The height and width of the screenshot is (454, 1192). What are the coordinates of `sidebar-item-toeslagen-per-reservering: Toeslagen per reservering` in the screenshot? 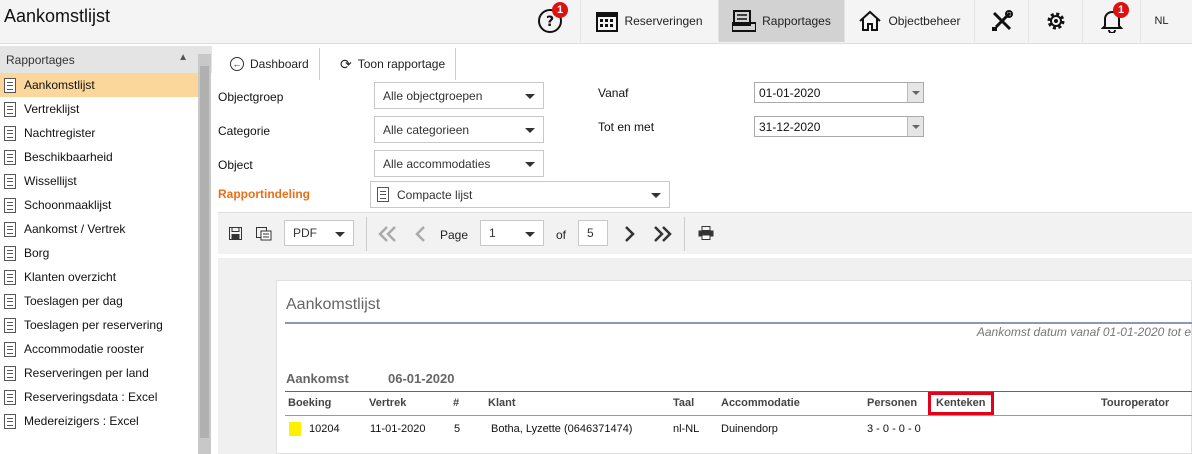 It's located at (99, 325).